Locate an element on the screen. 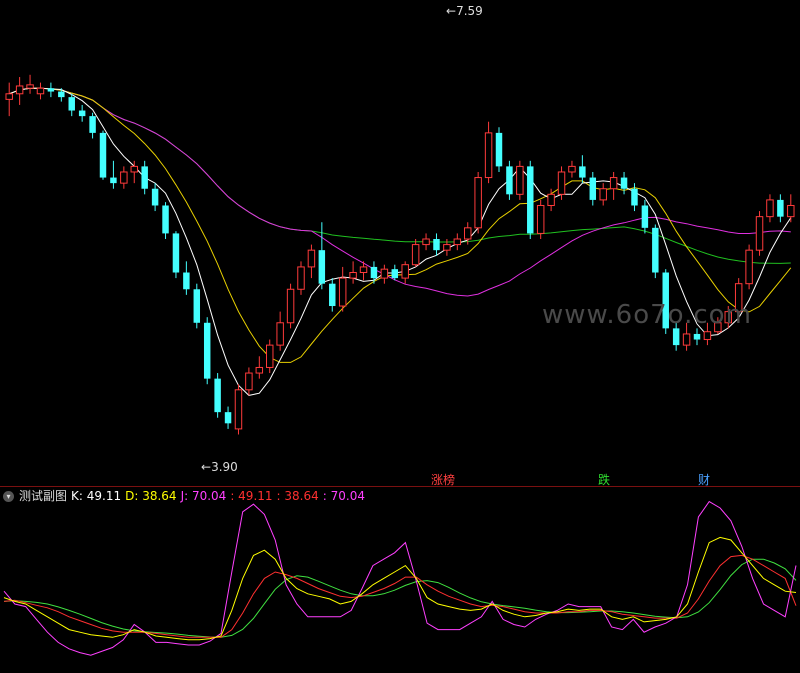 Image resolution: width=800 pixels, height=673 pixels. legend-value-3: : 70.04 is located at coordinates (343, 496).